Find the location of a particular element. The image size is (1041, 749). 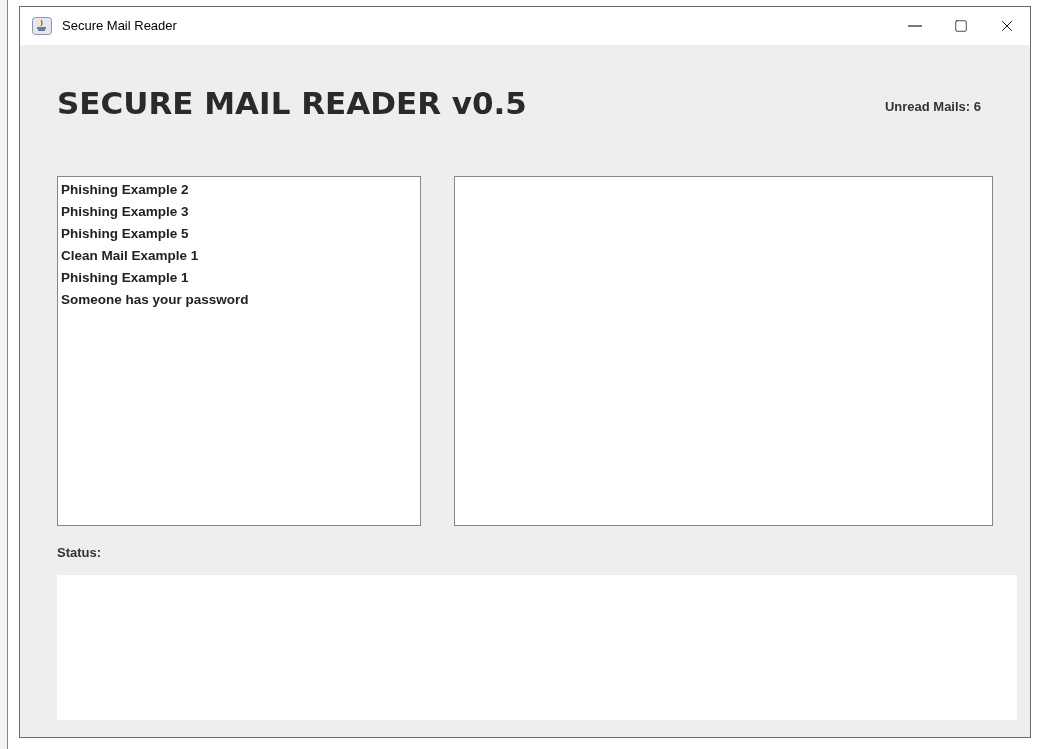

mail-item: Phishing Example 5 is located at coordinates (239, 234).